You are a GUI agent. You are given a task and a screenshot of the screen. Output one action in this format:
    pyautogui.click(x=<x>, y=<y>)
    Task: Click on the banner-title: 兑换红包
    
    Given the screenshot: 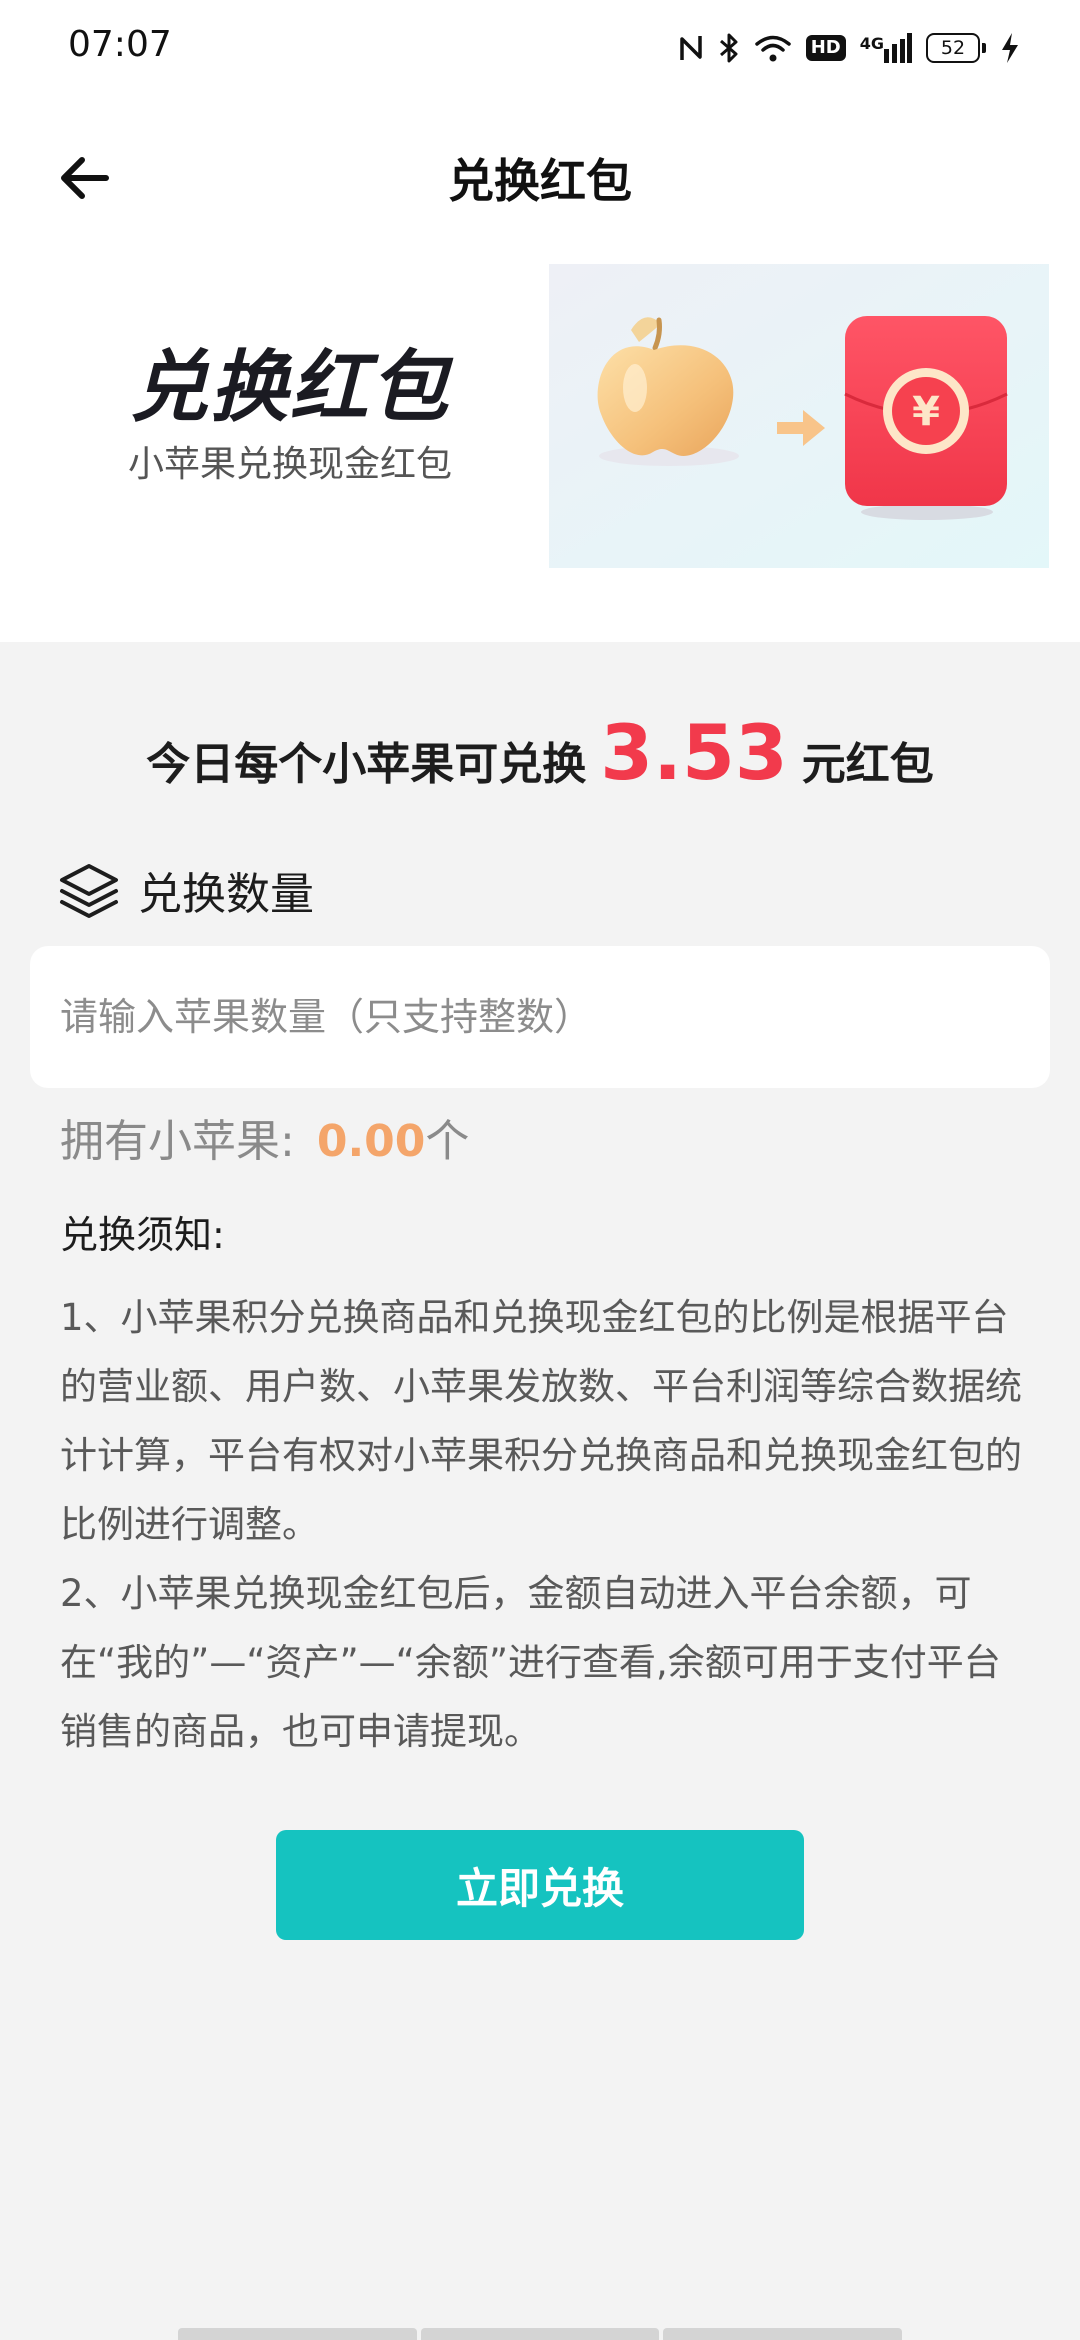 What is the action you would take?
    pyautogui.click(x=289, y=388)
    